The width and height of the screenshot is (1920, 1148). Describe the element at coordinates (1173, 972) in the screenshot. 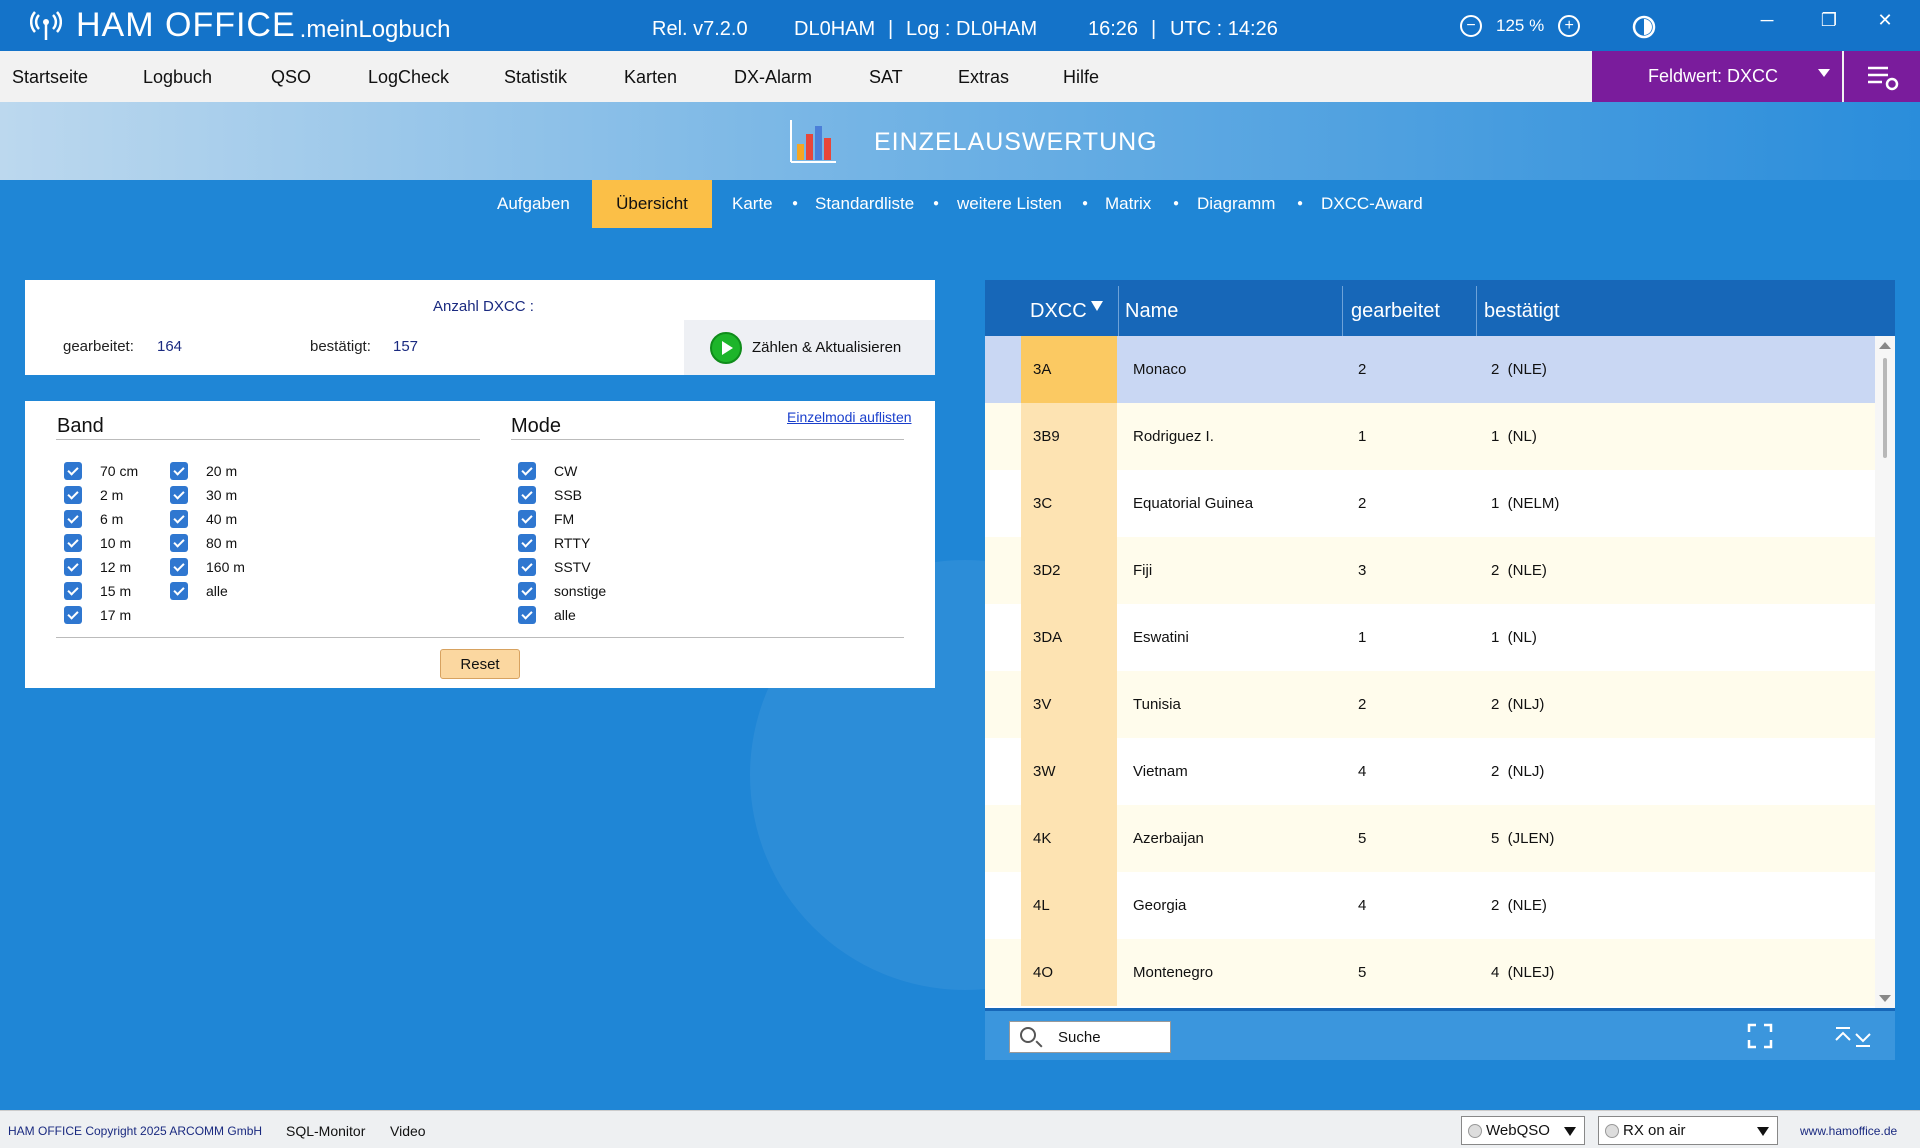

I see `name-cell: Montenegro` at that location.